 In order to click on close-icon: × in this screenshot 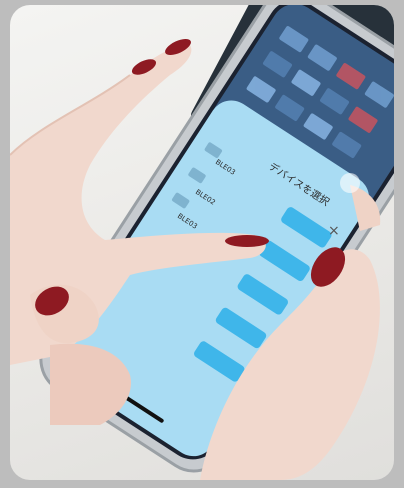, I will do `click(334, 231)`.